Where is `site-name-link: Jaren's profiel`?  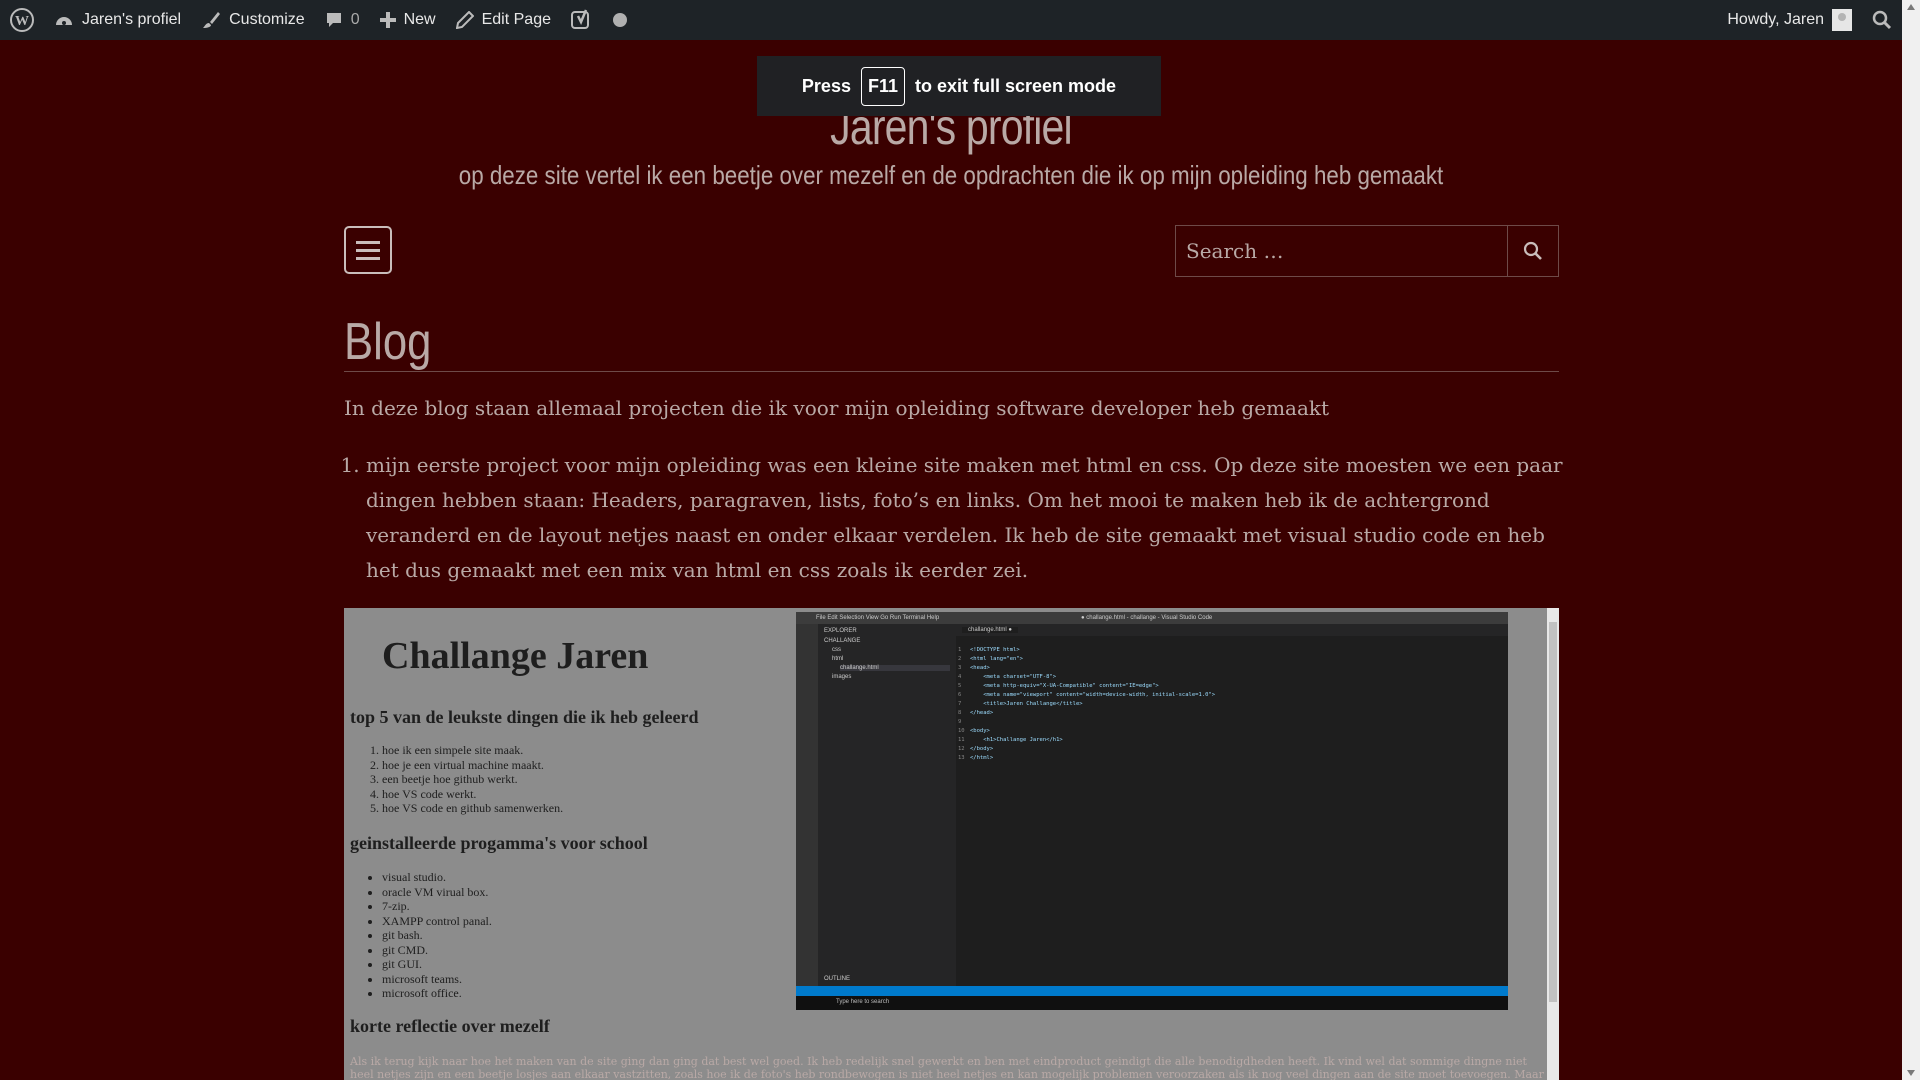
site-name-link: Jaren's profiel is located at coordinates (117, 20).